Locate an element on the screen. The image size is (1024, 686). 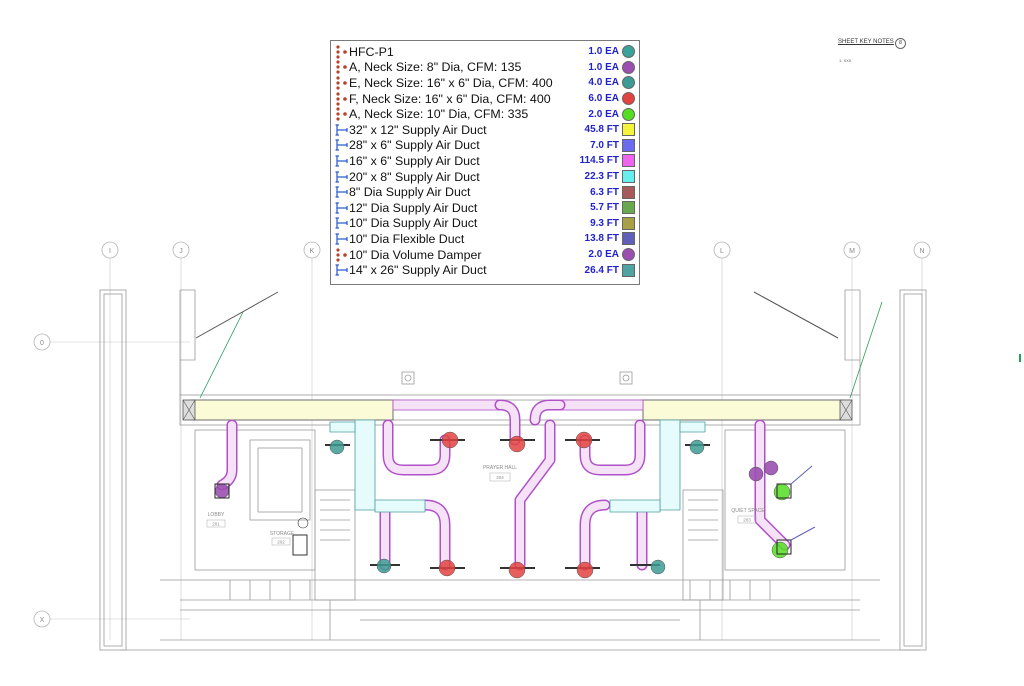
legend-label: 32" x 12" Supply Air Duct is located at coordinates (418, 129).